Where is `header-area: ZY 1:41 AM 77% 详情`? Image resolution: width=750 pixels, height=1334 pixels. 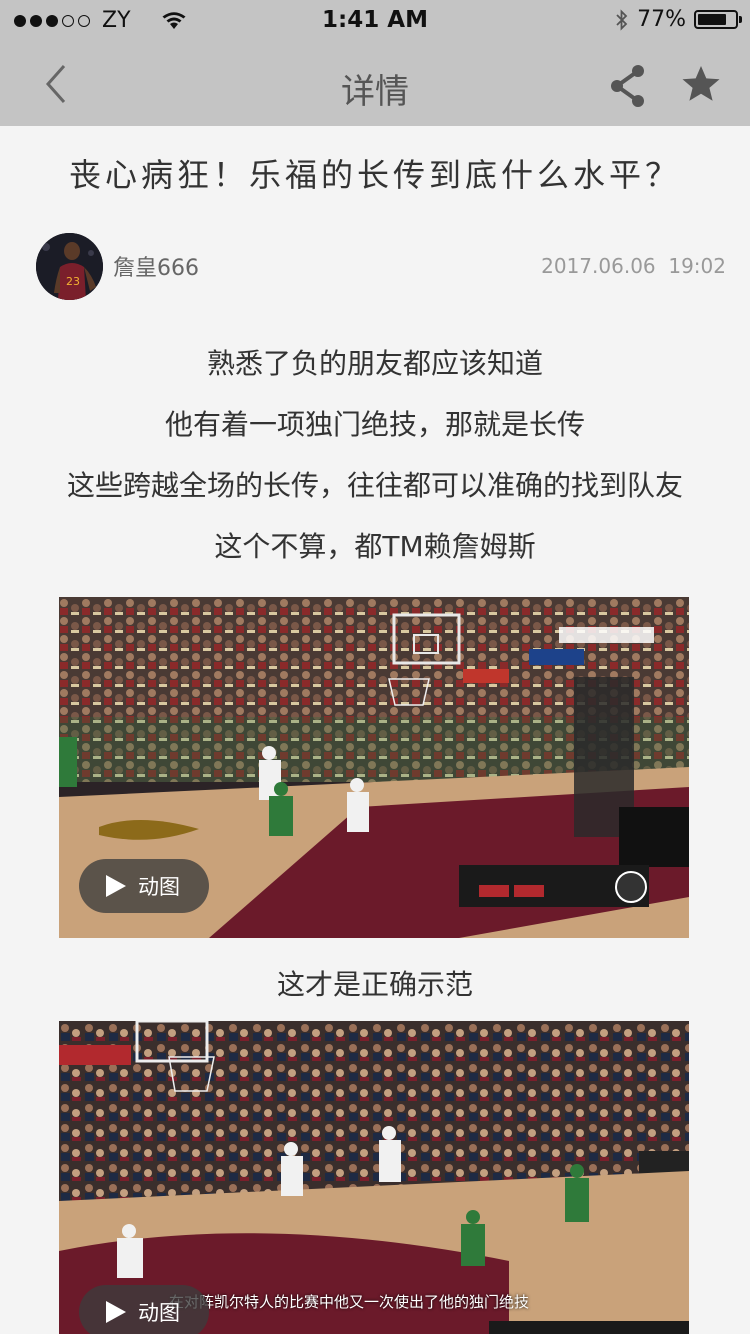 header-area: ZY 1:41 AM 77% 详情 is located at coordinates (375, 63).